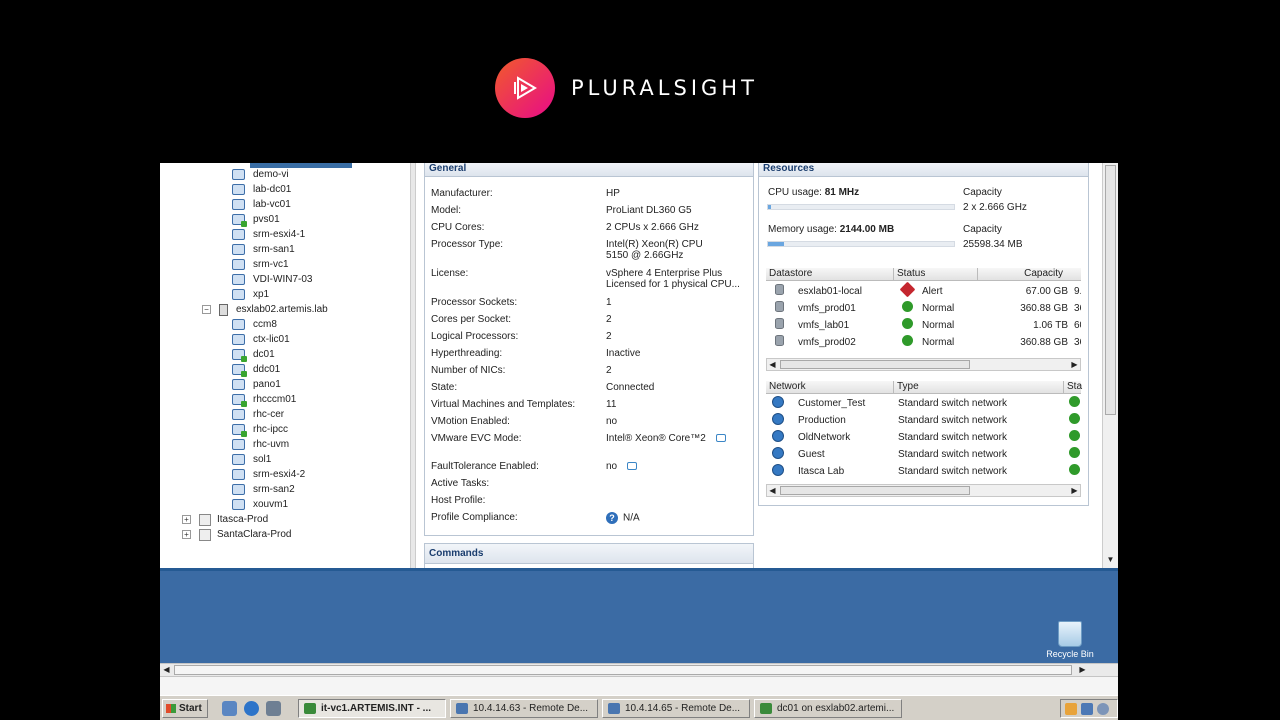  Describe the element at coordinates (982, 192) in the screenshot. I see `cpu-capacity-label: Capacity` at that location.